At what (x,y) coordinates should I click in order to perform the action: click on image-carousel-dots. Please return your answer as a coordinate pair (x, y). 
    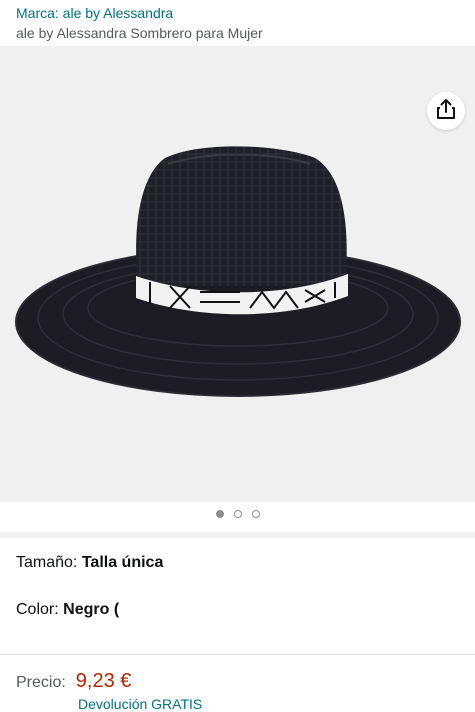
    Looking at the image, I should click on (237, 514).